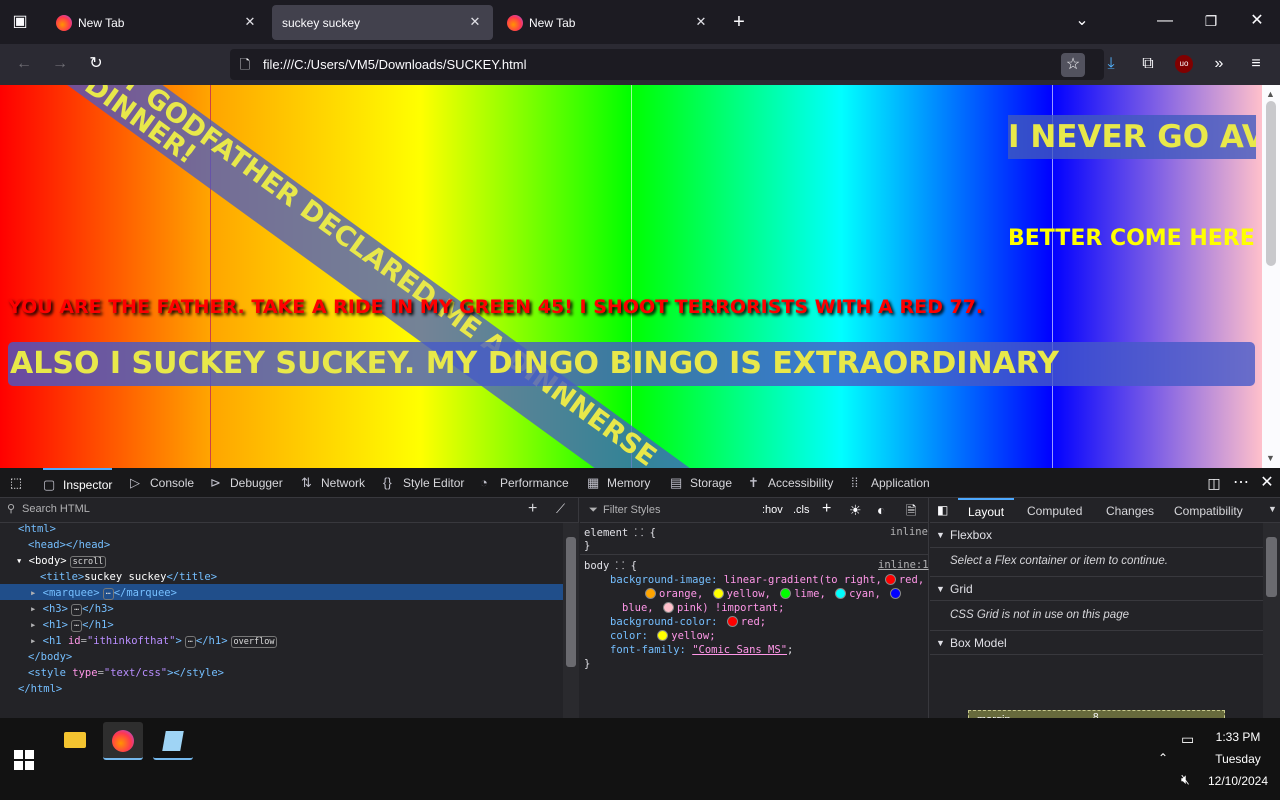 This screenshot has height=800, width=1280. What do you see at coordinates (1131, 238) in the screenshot?
I see `h3-heading: BETTER COME HERE` at bounding box center [1131, 238].